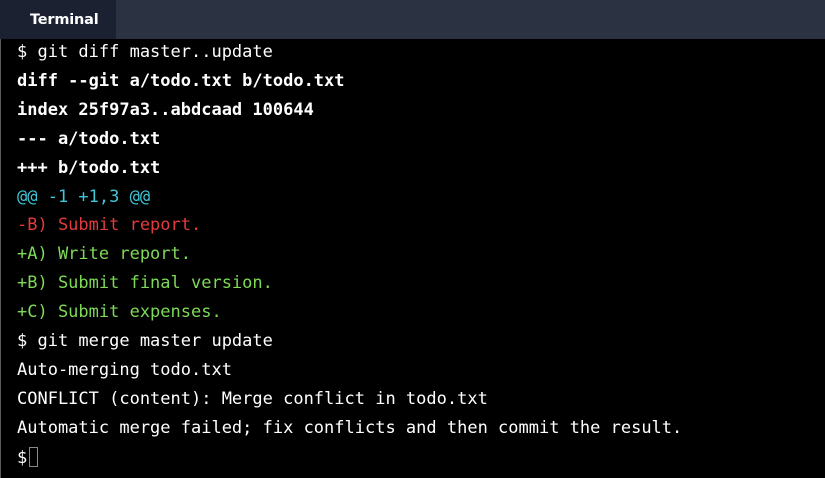 The image size is (825, 478). I want to click on tab-terminal: Terminal, so click(58, 19).